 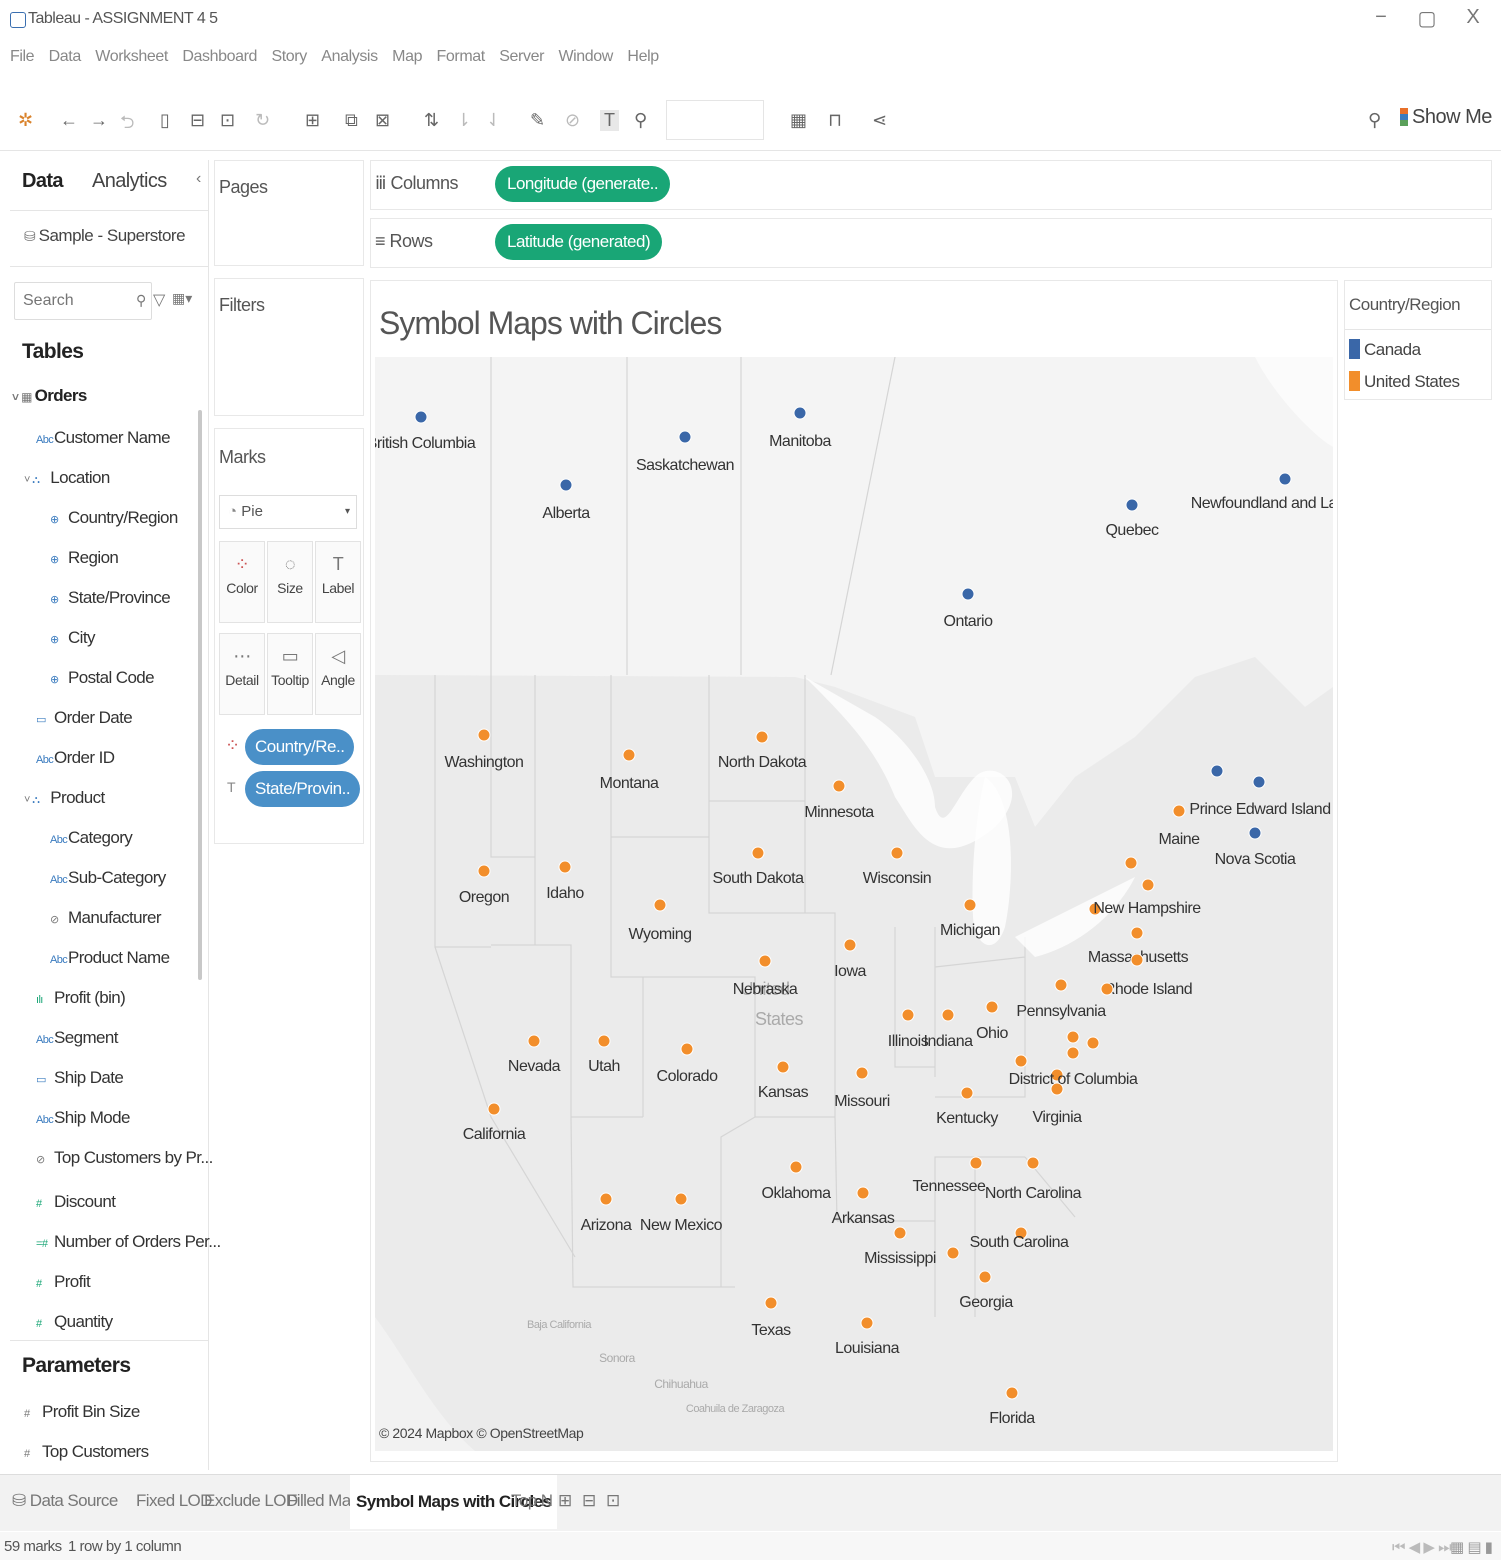 What do you see at coordinates (481, 1433) in the screenshot?
I see `map-credit: © 2024 Mapbox © OpenStreetMap` at bounding box center [481, 1433].